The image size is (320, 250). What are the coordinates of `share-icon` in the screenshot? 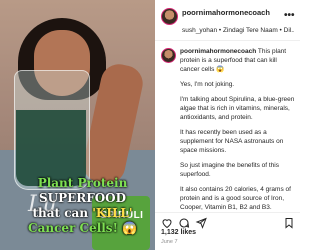 It's located at (201, 222).